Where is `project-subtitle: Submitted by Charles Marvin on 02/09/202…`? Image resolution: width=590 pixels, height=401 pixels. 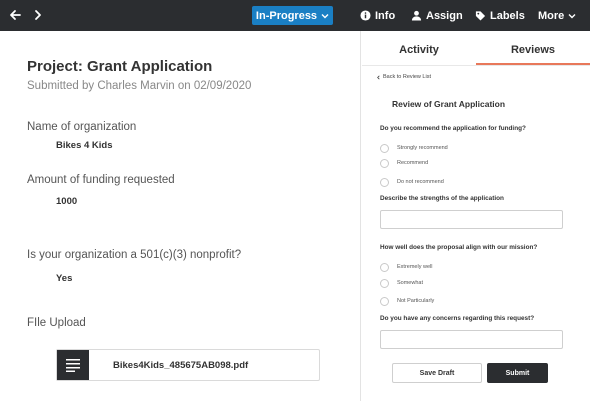 project-subtitle: Submitted by Charles Marvin on 02/09/202… is located at coordinates (139, 86).